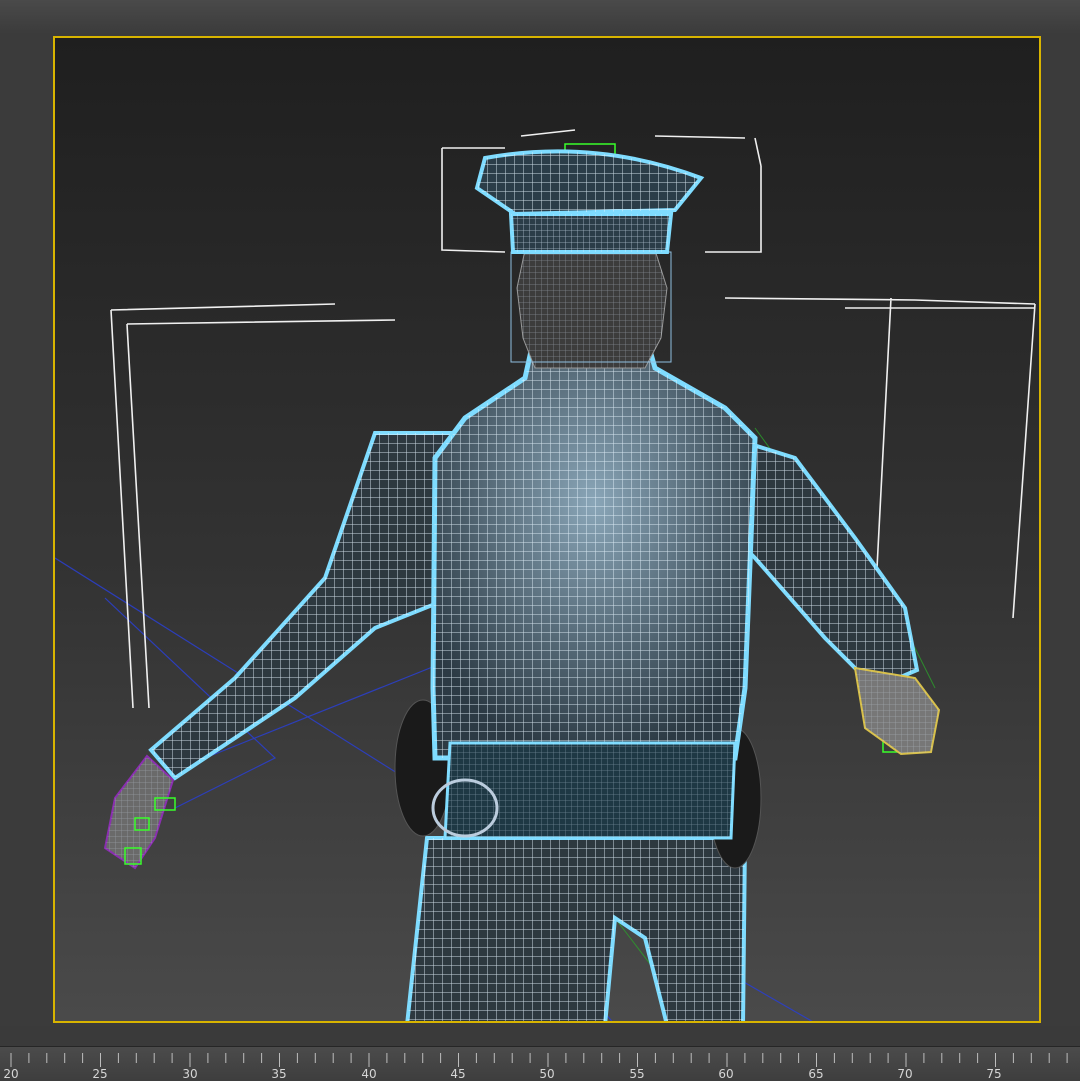 This screenshot has width=1080, height=1081. Describe the element at coordinates (100, 1074) in the screenshot. I see `tick-label: 25` at that location.